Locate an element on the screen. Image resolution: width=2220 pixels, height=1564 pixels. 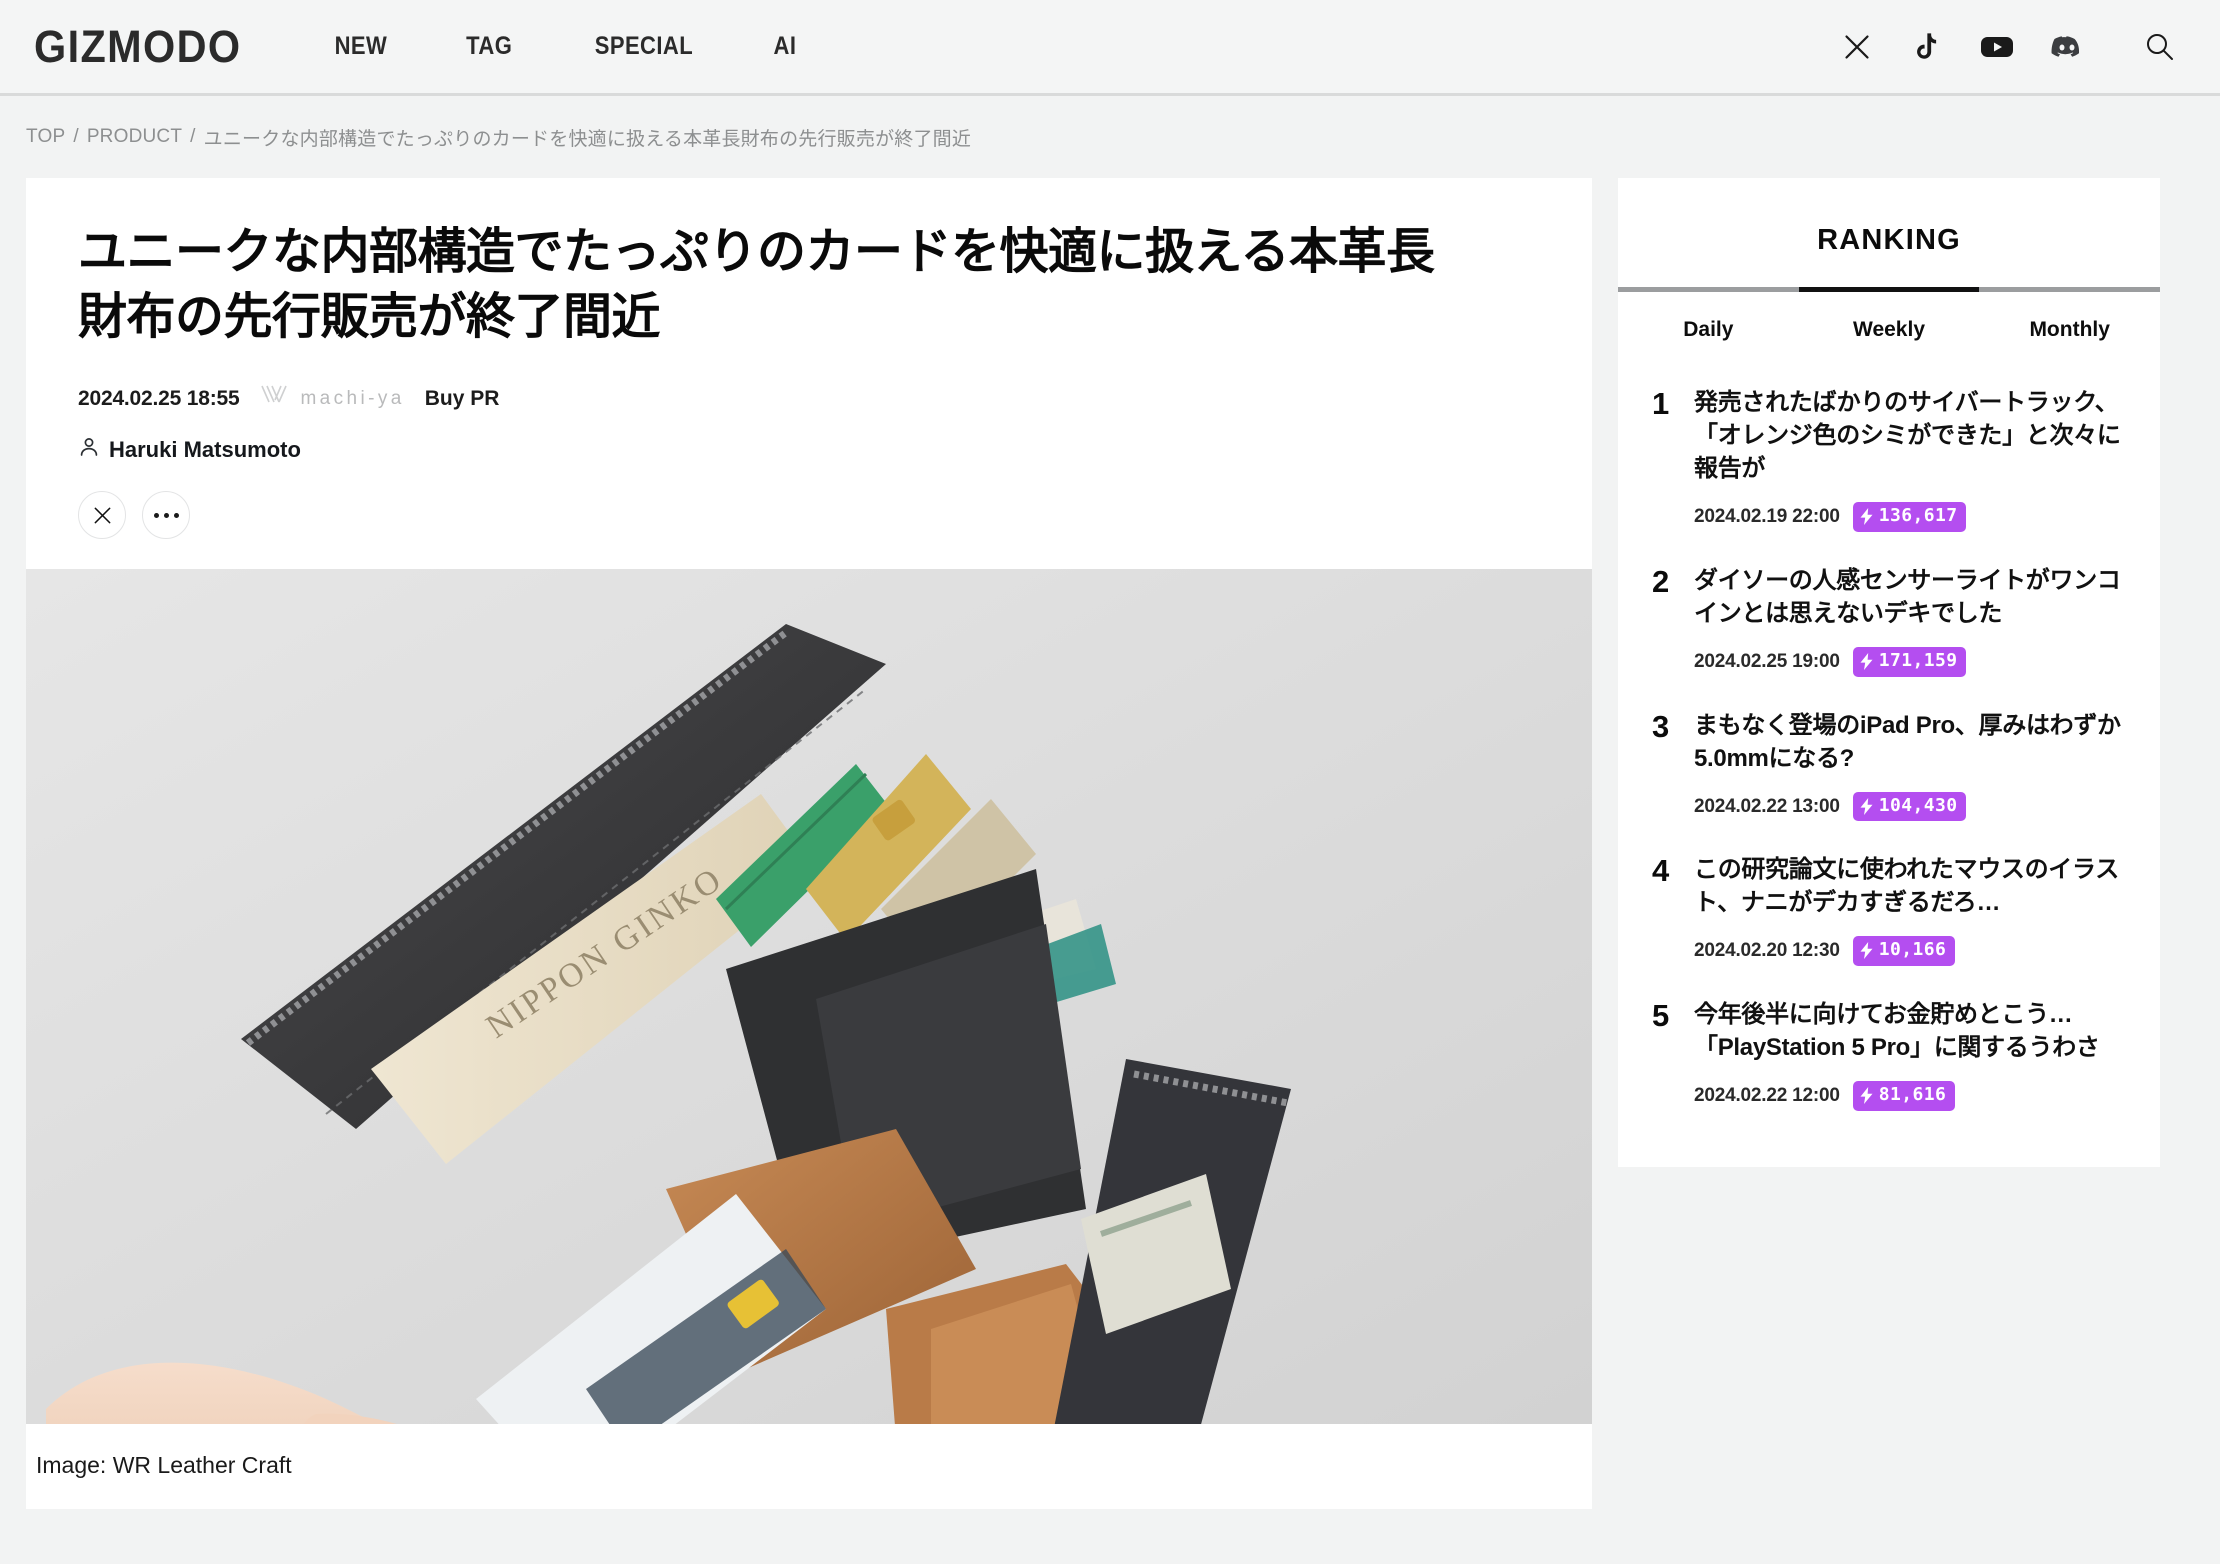
ranking-active-tab-indicator is located at coordinates (1889, 289).